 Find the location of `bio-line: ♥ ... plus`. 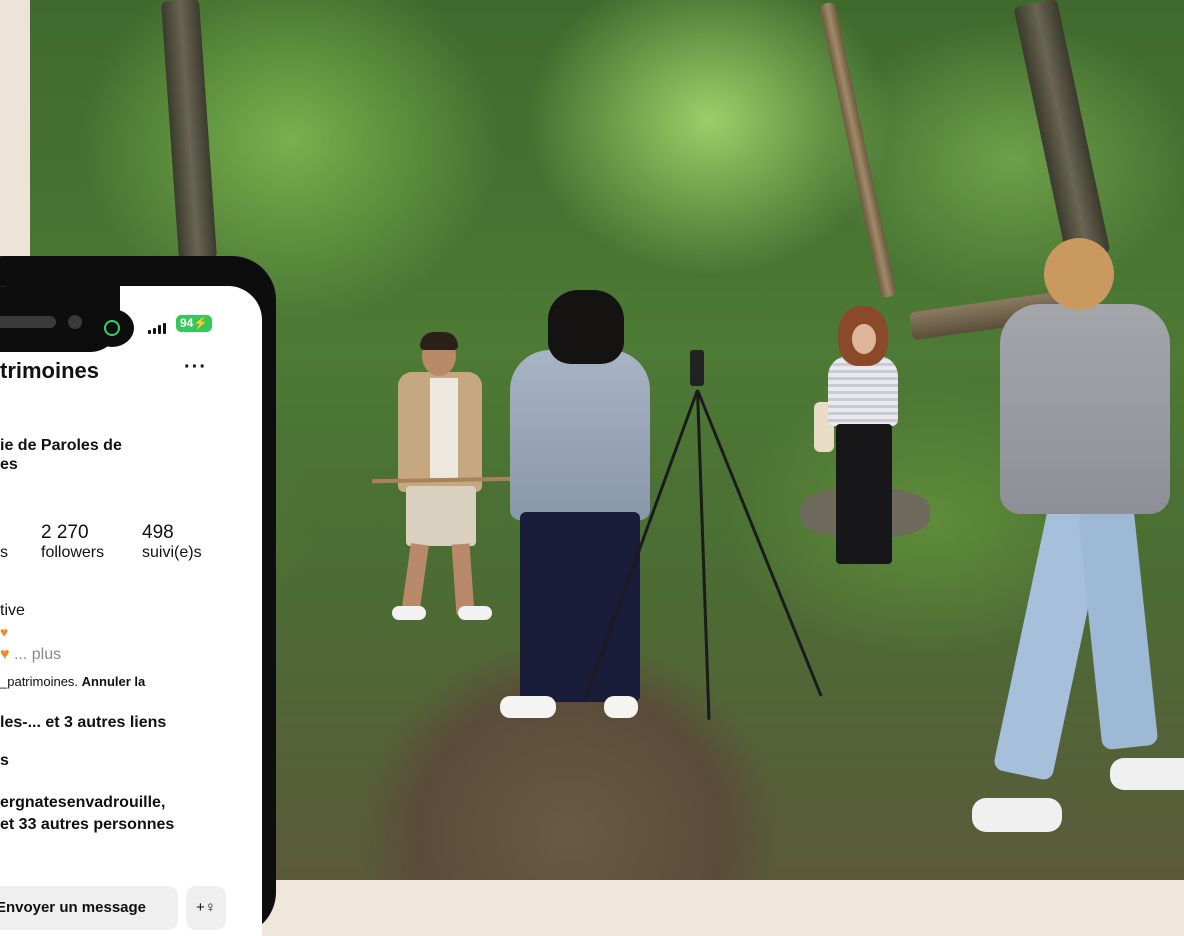

bio-line: ♥ ... plus is located at coordinates (30, 655).